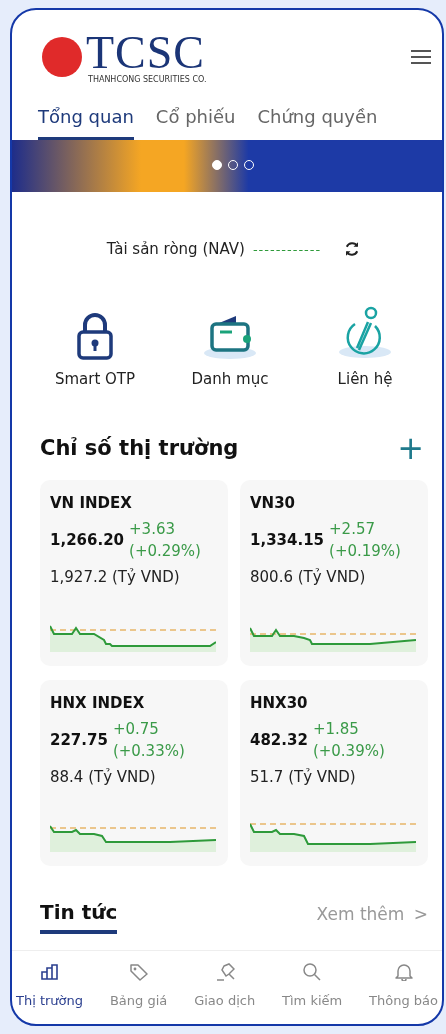 The image size is (446, 1034). I want to click on promo-banner, so click(227, 166).